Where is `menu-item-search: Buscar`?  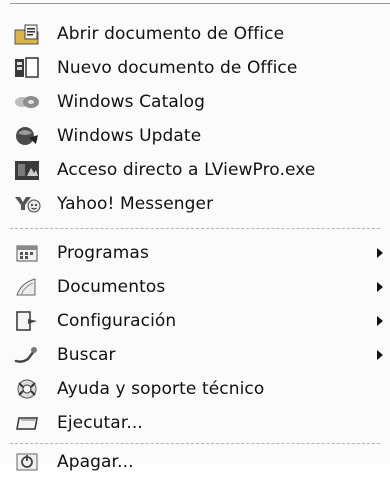
menu-item-search: Buscar is located at coordinates (195, 355).